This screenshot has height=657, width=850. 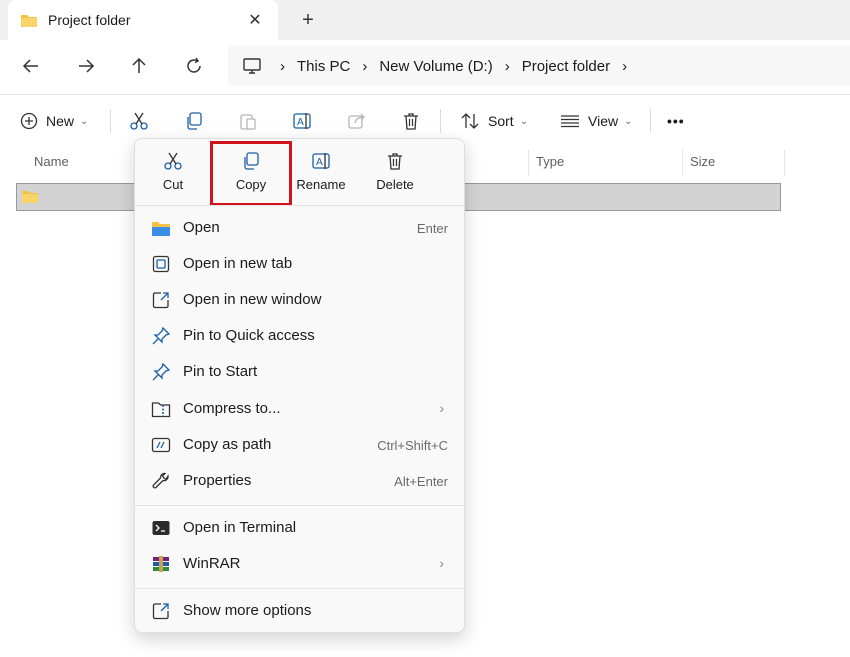 I want to click on new-button: New ⌄, so click(x=54, y=121).